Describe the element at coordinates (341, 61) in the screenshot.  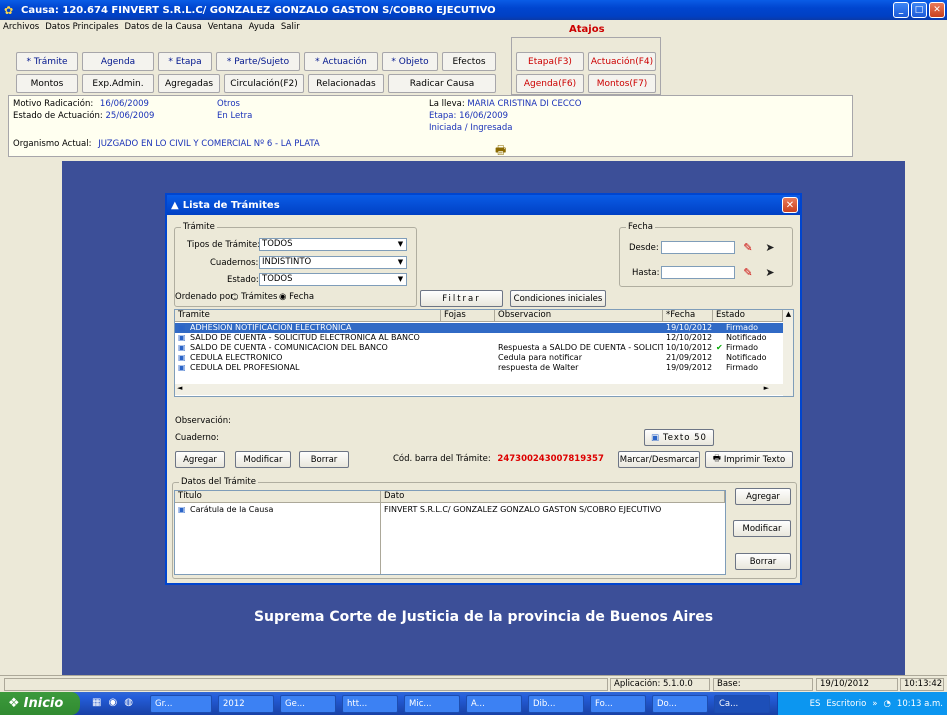
I see `actuacion-button: * Actuación` at that location.